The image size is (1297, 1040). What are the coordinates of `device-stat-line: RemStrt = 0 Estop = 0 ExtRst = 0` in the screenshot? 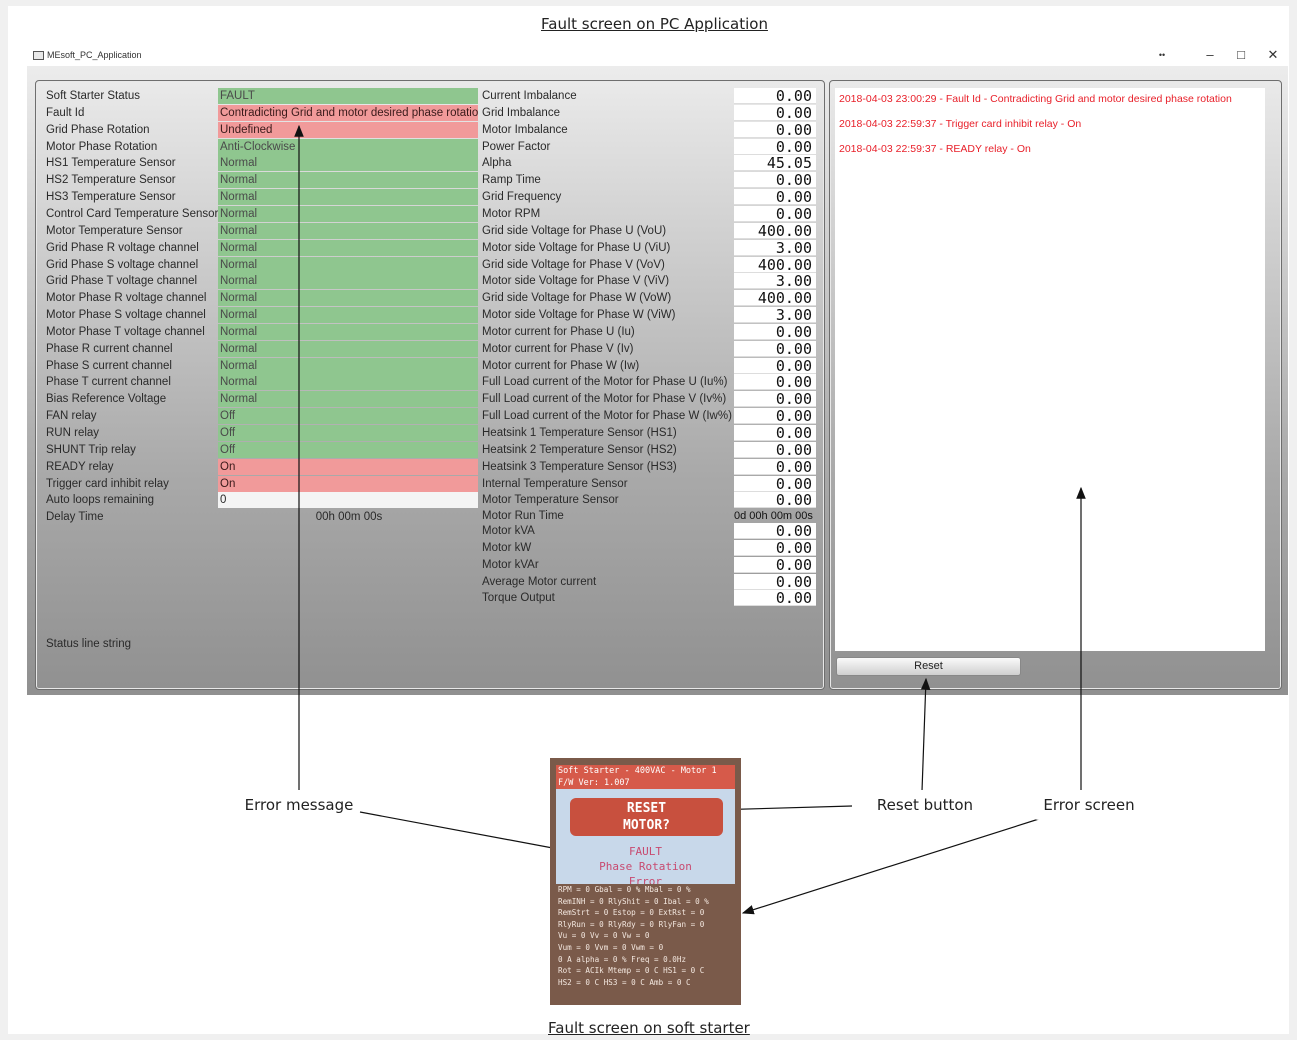 It's located at (631, 913).